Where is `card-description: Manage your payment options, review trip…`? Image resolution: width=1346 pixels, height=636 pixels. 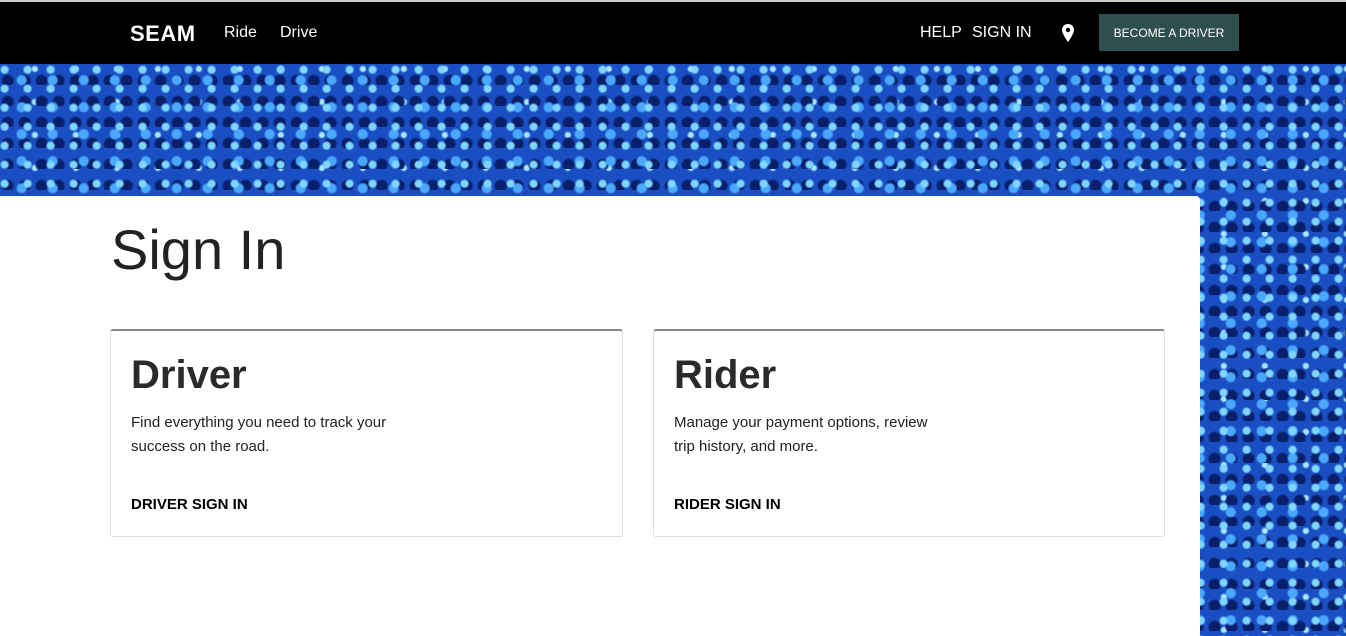 card-description: Manage your payment options, review trip… is located at coordinates (801, 434).